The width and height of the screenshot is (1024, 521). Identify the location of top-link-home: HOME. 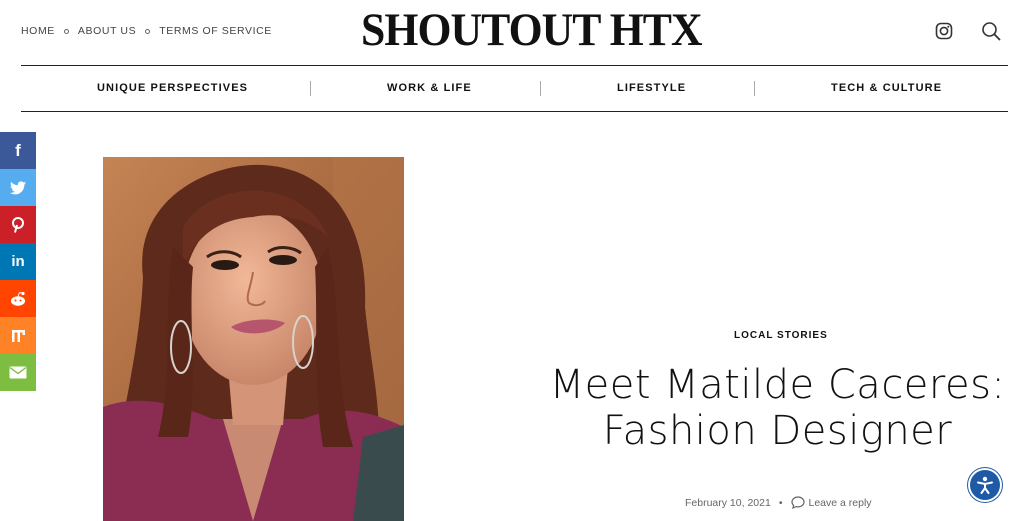
(38, 31).